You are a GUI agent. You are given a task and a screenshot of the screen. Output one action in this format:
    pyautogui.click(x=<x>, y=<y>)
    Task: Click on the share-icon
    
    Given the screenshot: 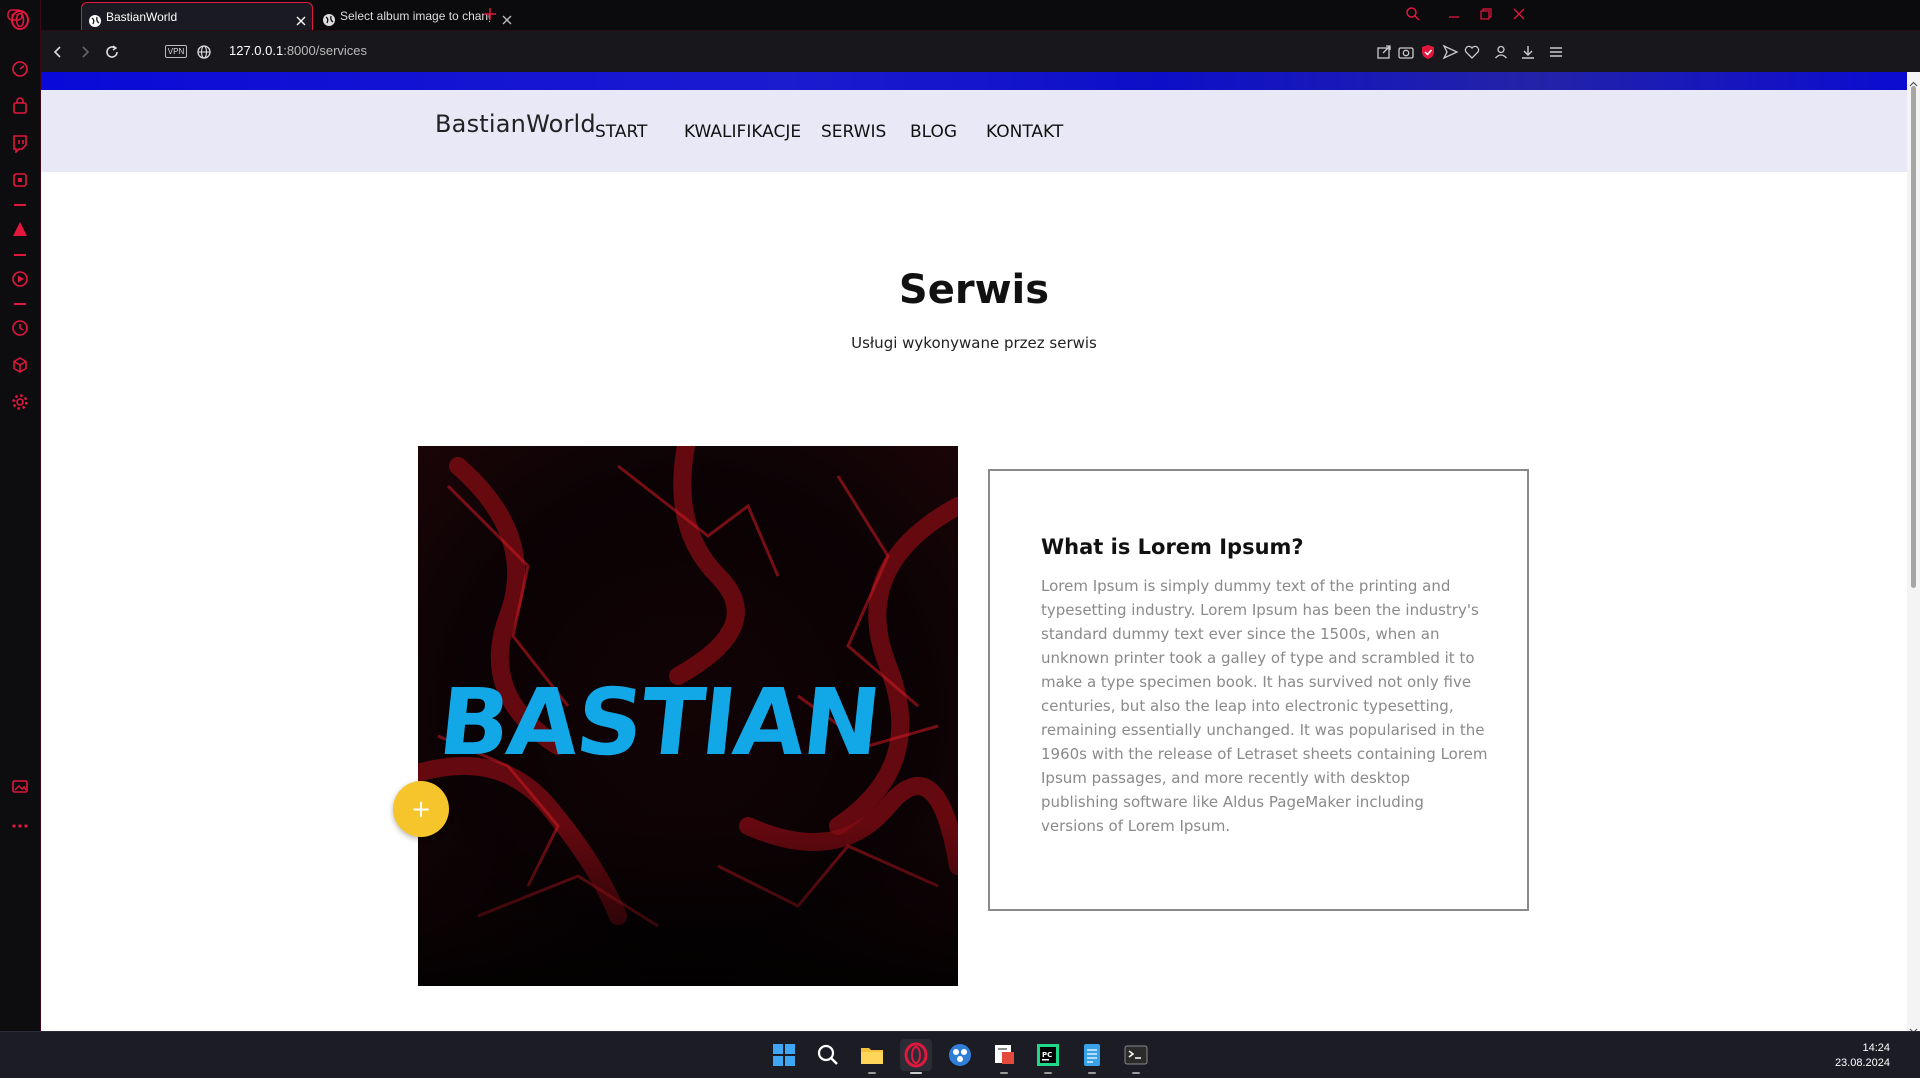 What is the action you would take?
    pyautogui.click(x=1384, y=52)
    